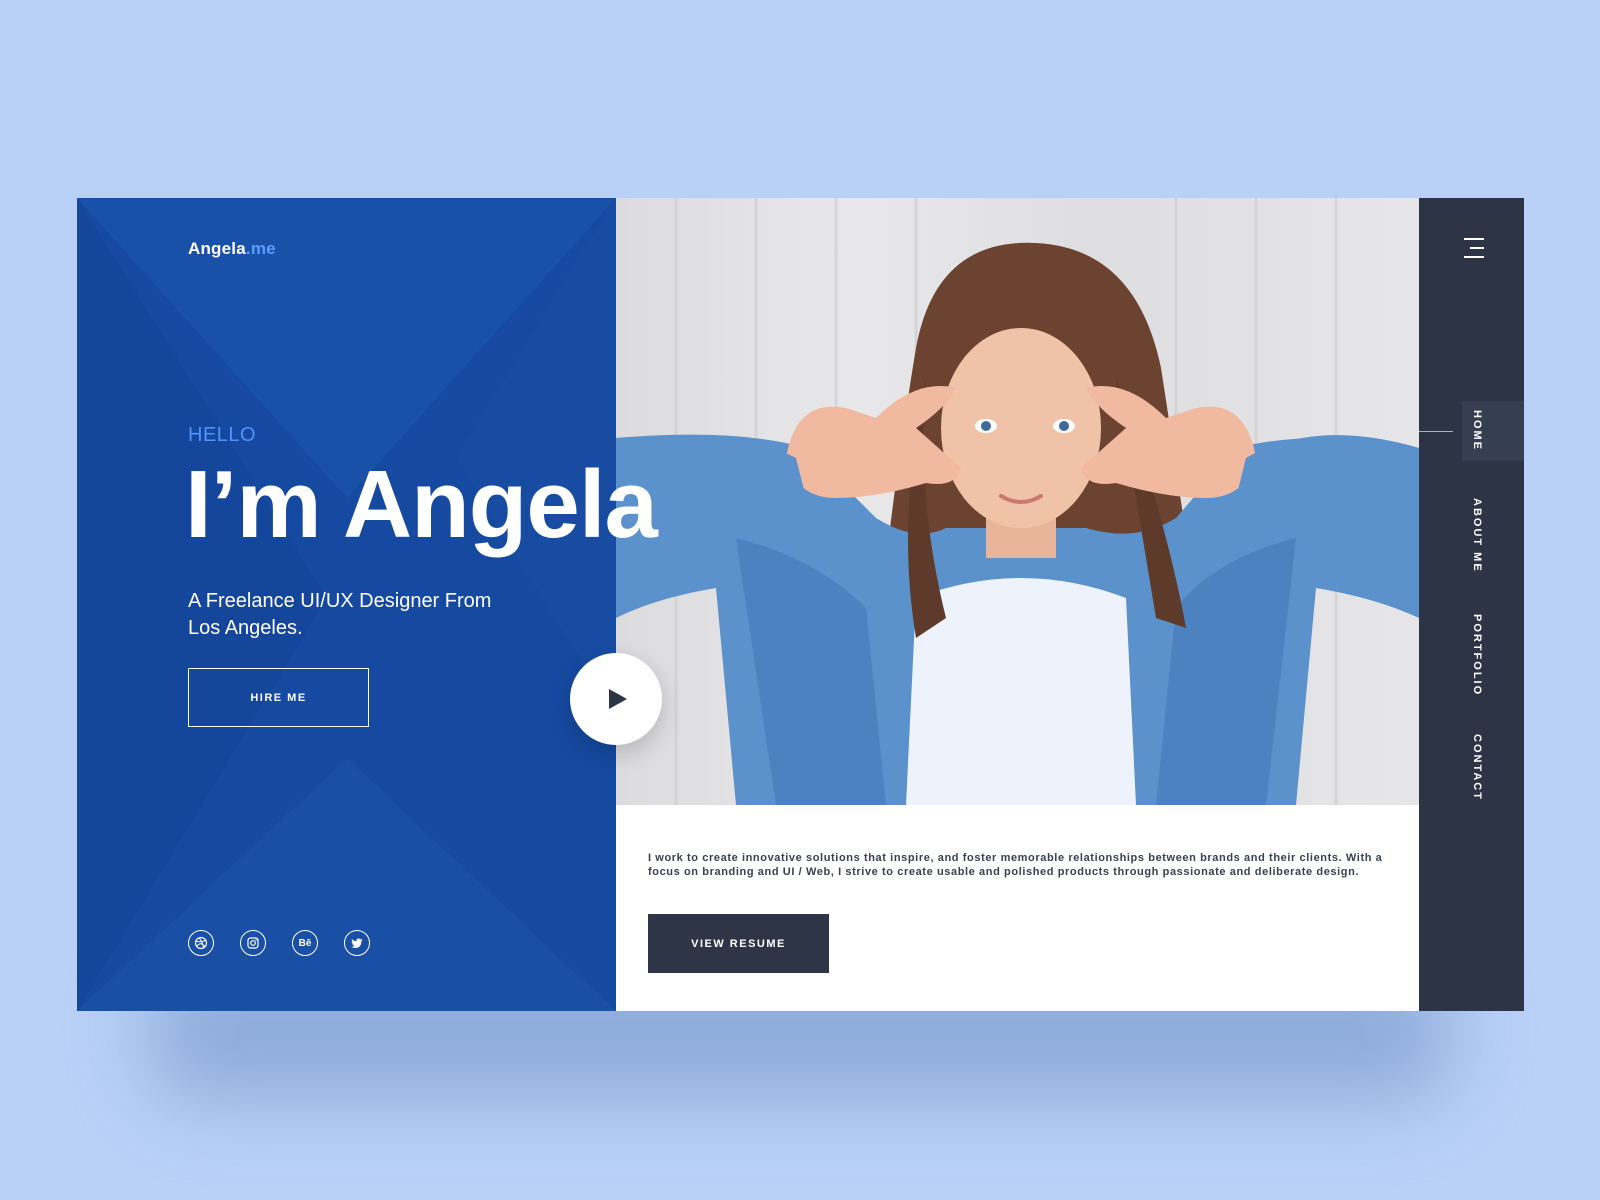 The height and width of the screenshot is (1200, 1600). I want to click on behance-label: Bē, so click(305, 943).